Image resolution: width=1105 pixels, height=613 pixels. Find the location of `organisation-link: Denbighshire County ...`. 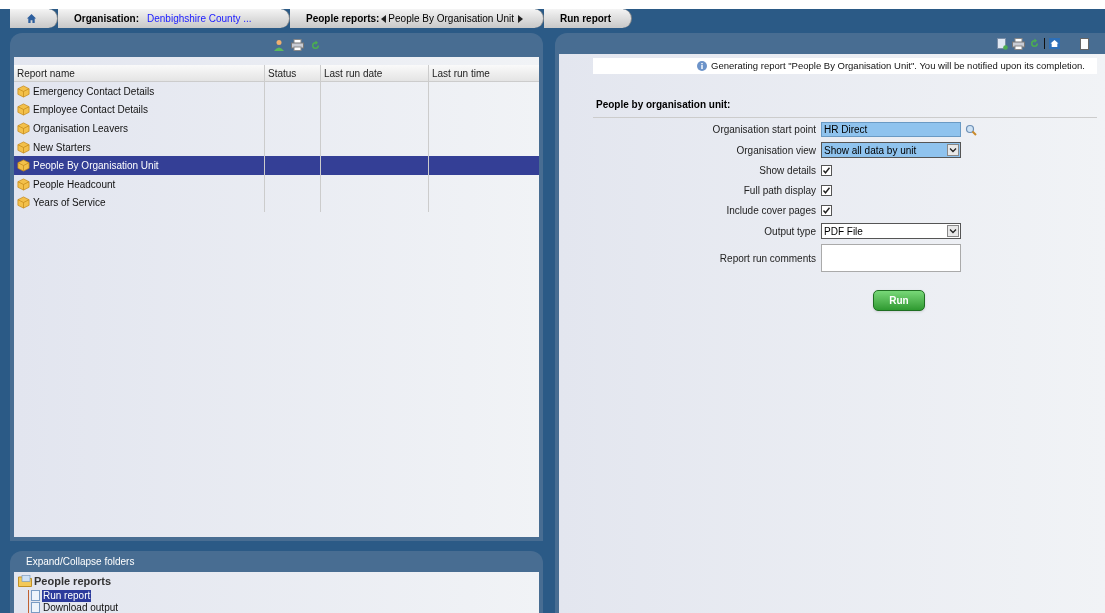

organisation-link: Denbighshire County ... is located at coordinates (199, 18).